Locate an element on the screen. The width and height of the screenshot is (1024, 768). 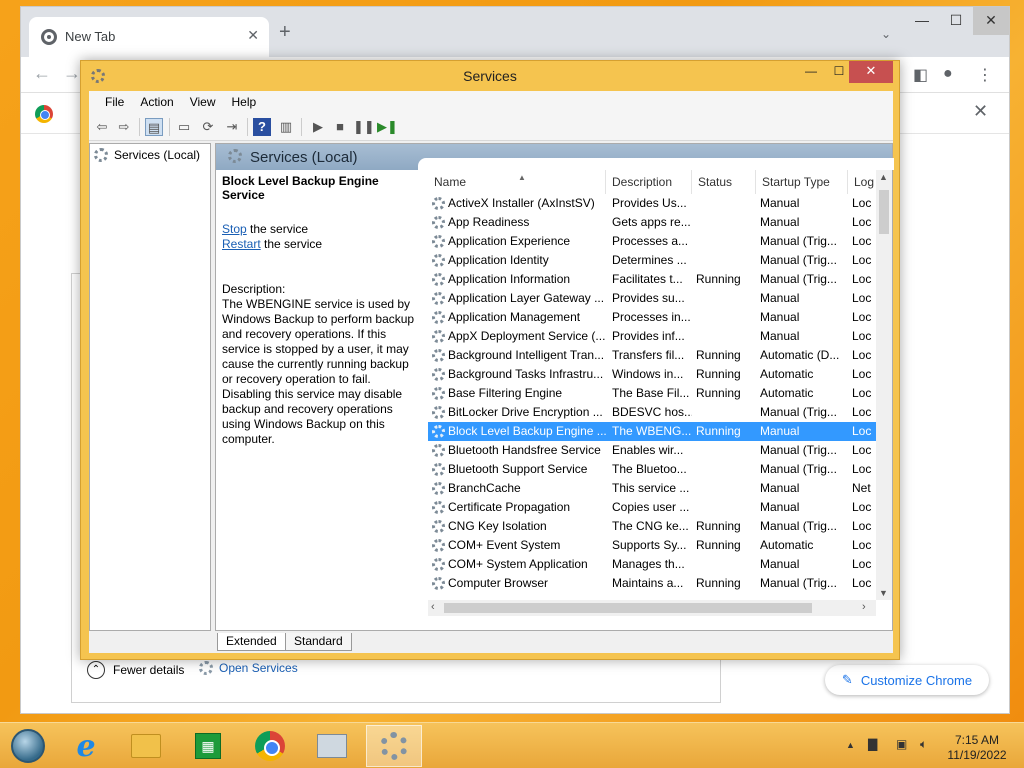
properties-icon: ▭ is located at coordinates (184, 127).